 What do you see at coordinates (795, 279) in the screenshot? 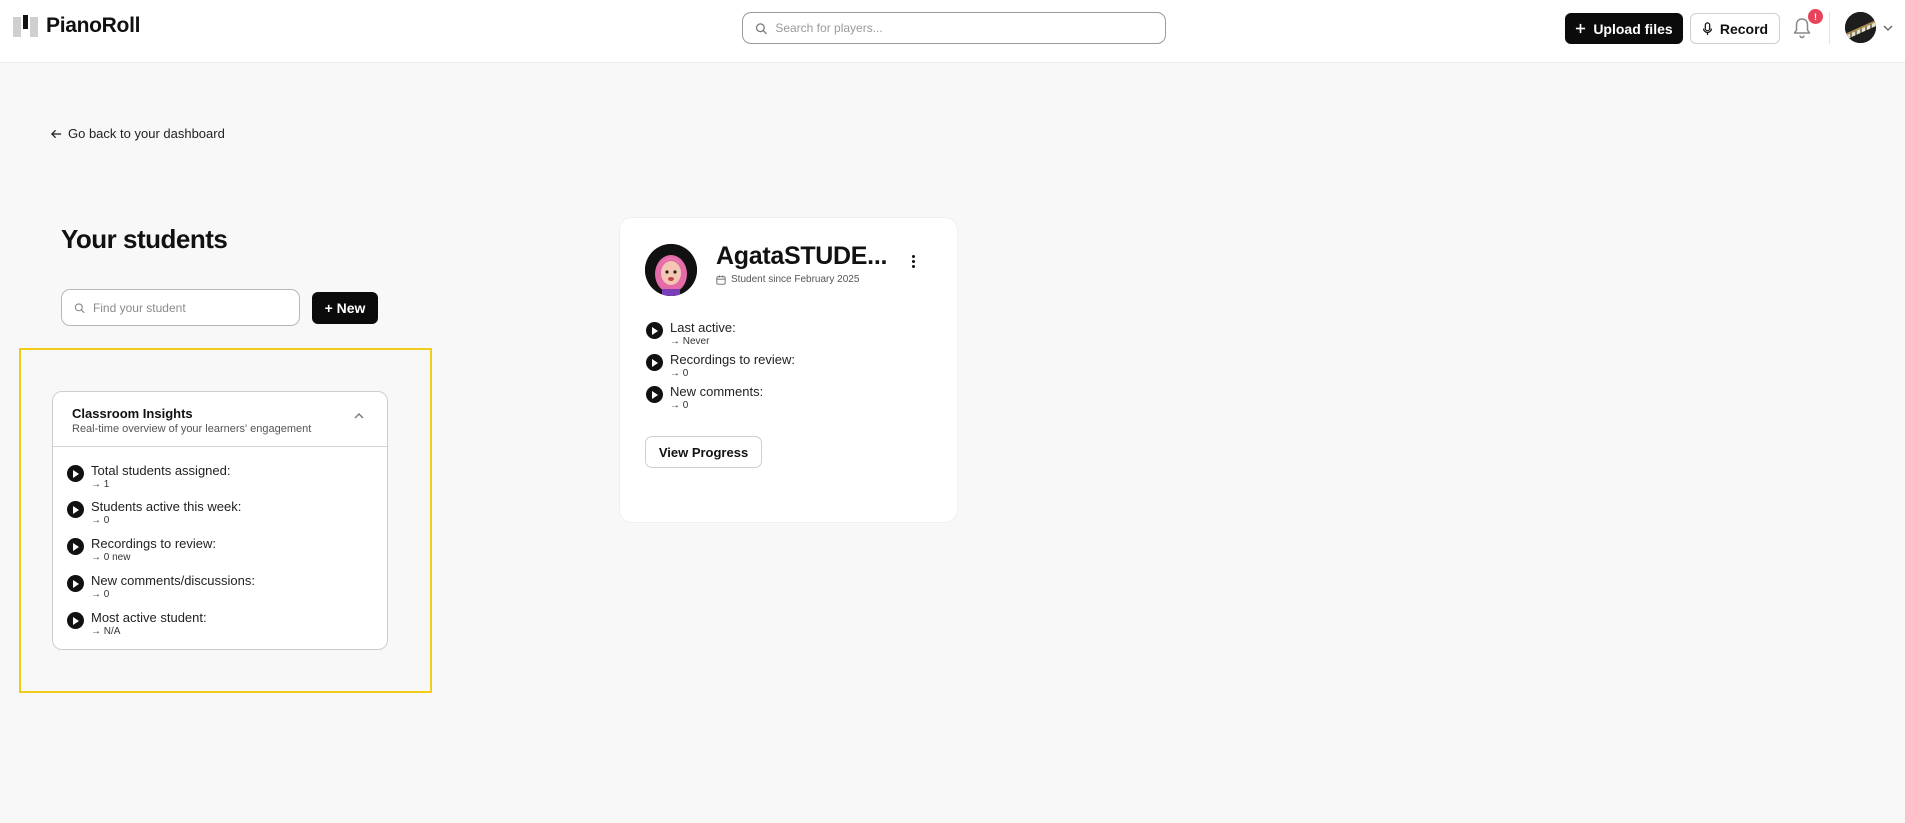
I see `student-since-label: Student since February 2025` at bounding box center [795, 279].